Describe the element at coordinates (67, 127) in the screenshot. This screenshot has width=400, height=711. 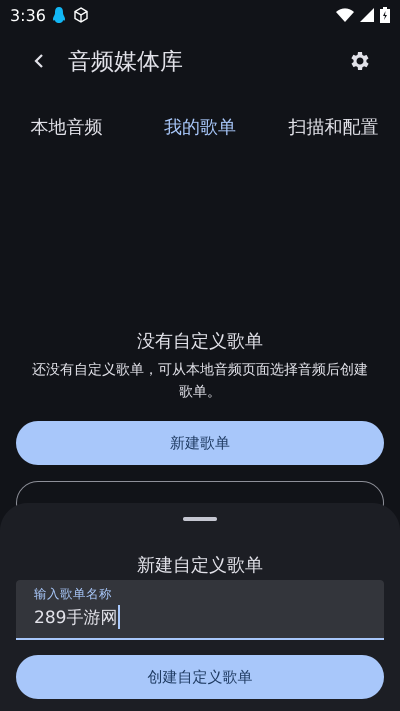
I see `tab: 本地音频` at that location.